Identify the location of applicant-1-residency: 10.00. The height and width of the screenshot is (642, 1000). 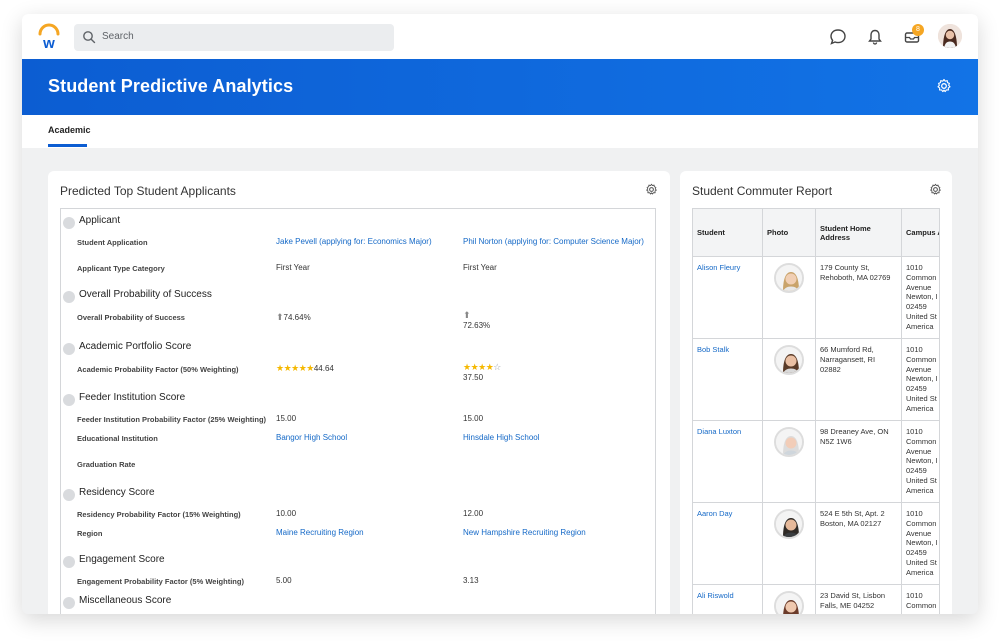
(286, 513).